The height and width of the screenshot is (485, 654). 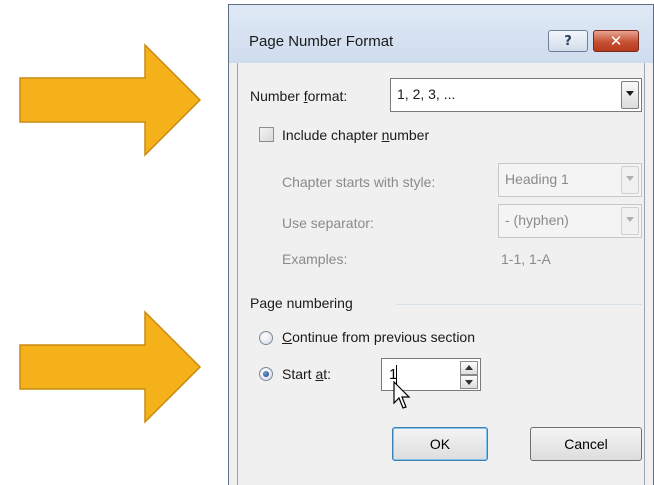 What do you see at coordinates (526, 259) in the screenshot?
I see `examples-value: 1-1, 1-A` at bounding box center [526, 259].